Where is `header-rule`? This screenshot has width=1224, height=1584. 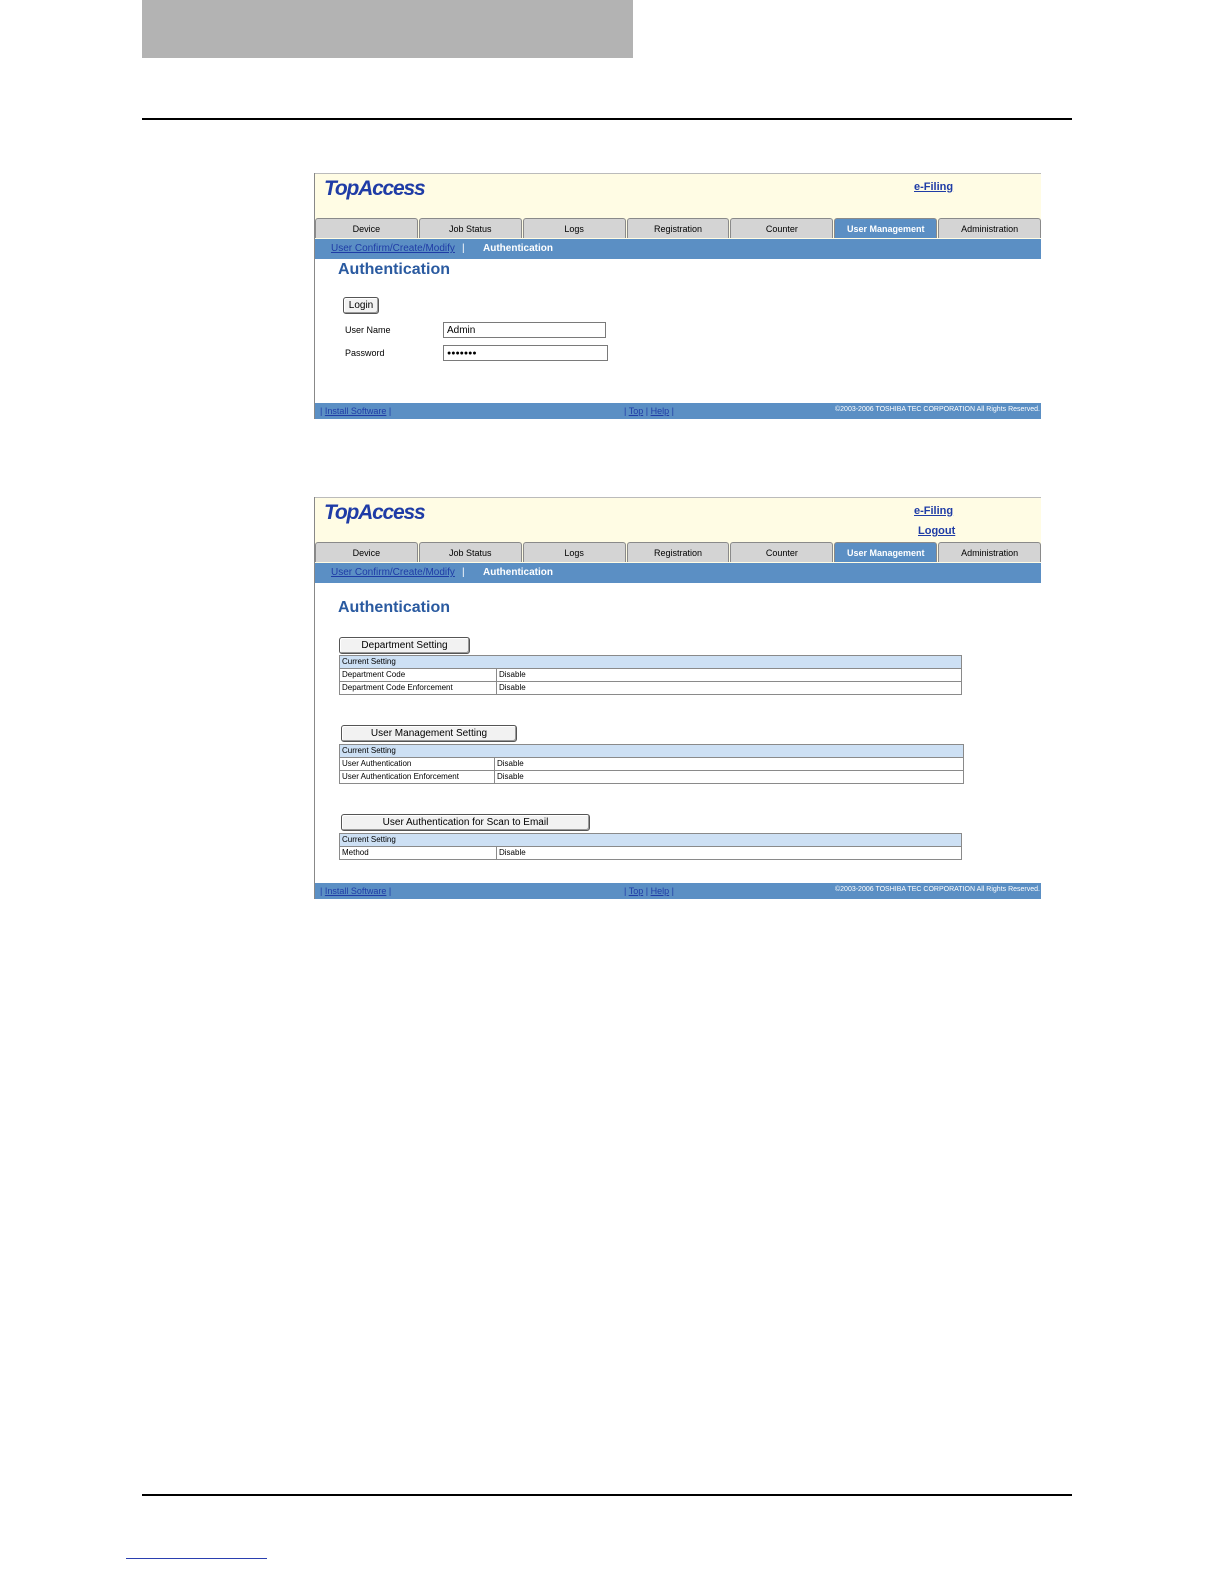
header-rule is located at coordinates (607, 119).